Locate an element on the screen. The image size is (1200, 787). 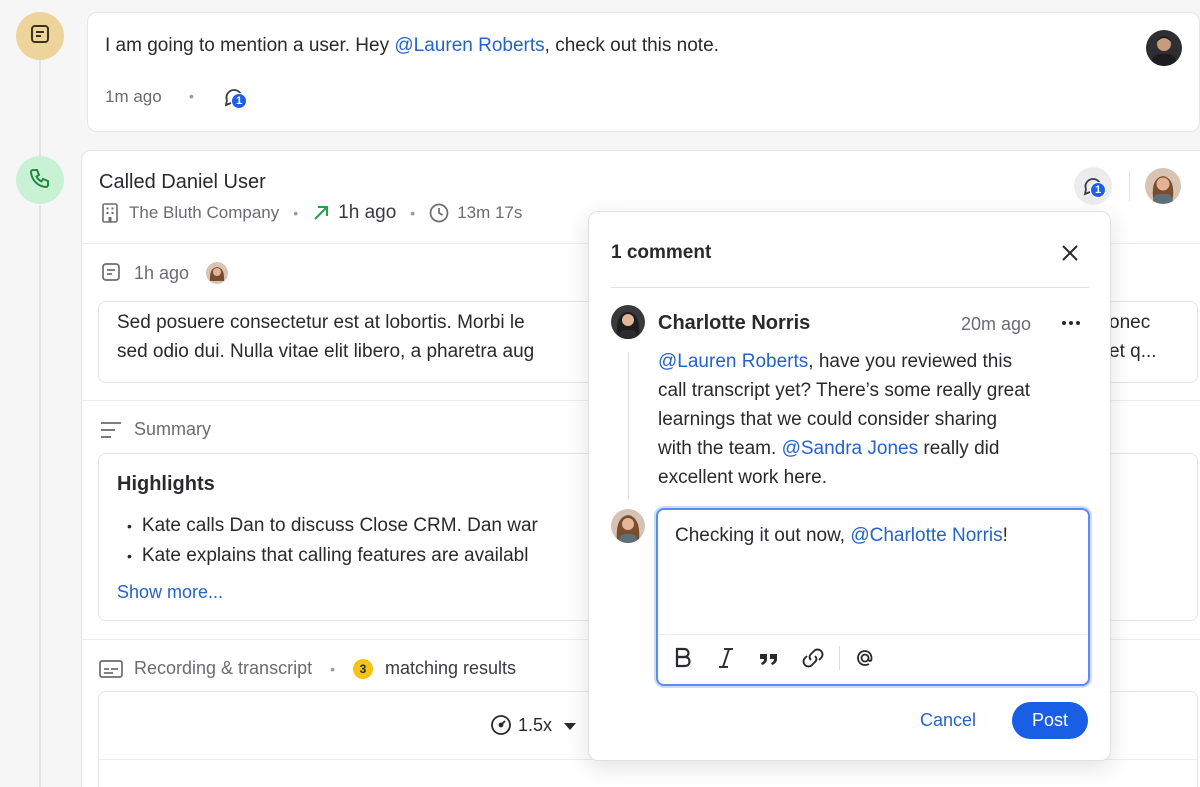
clock-icon is located at coordinates (439, 213).